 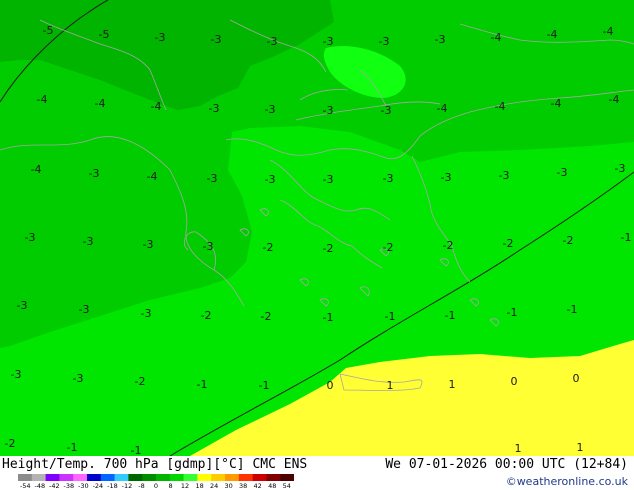 I want to click on scale-tick-label: 30, so click(x=228, y=485).